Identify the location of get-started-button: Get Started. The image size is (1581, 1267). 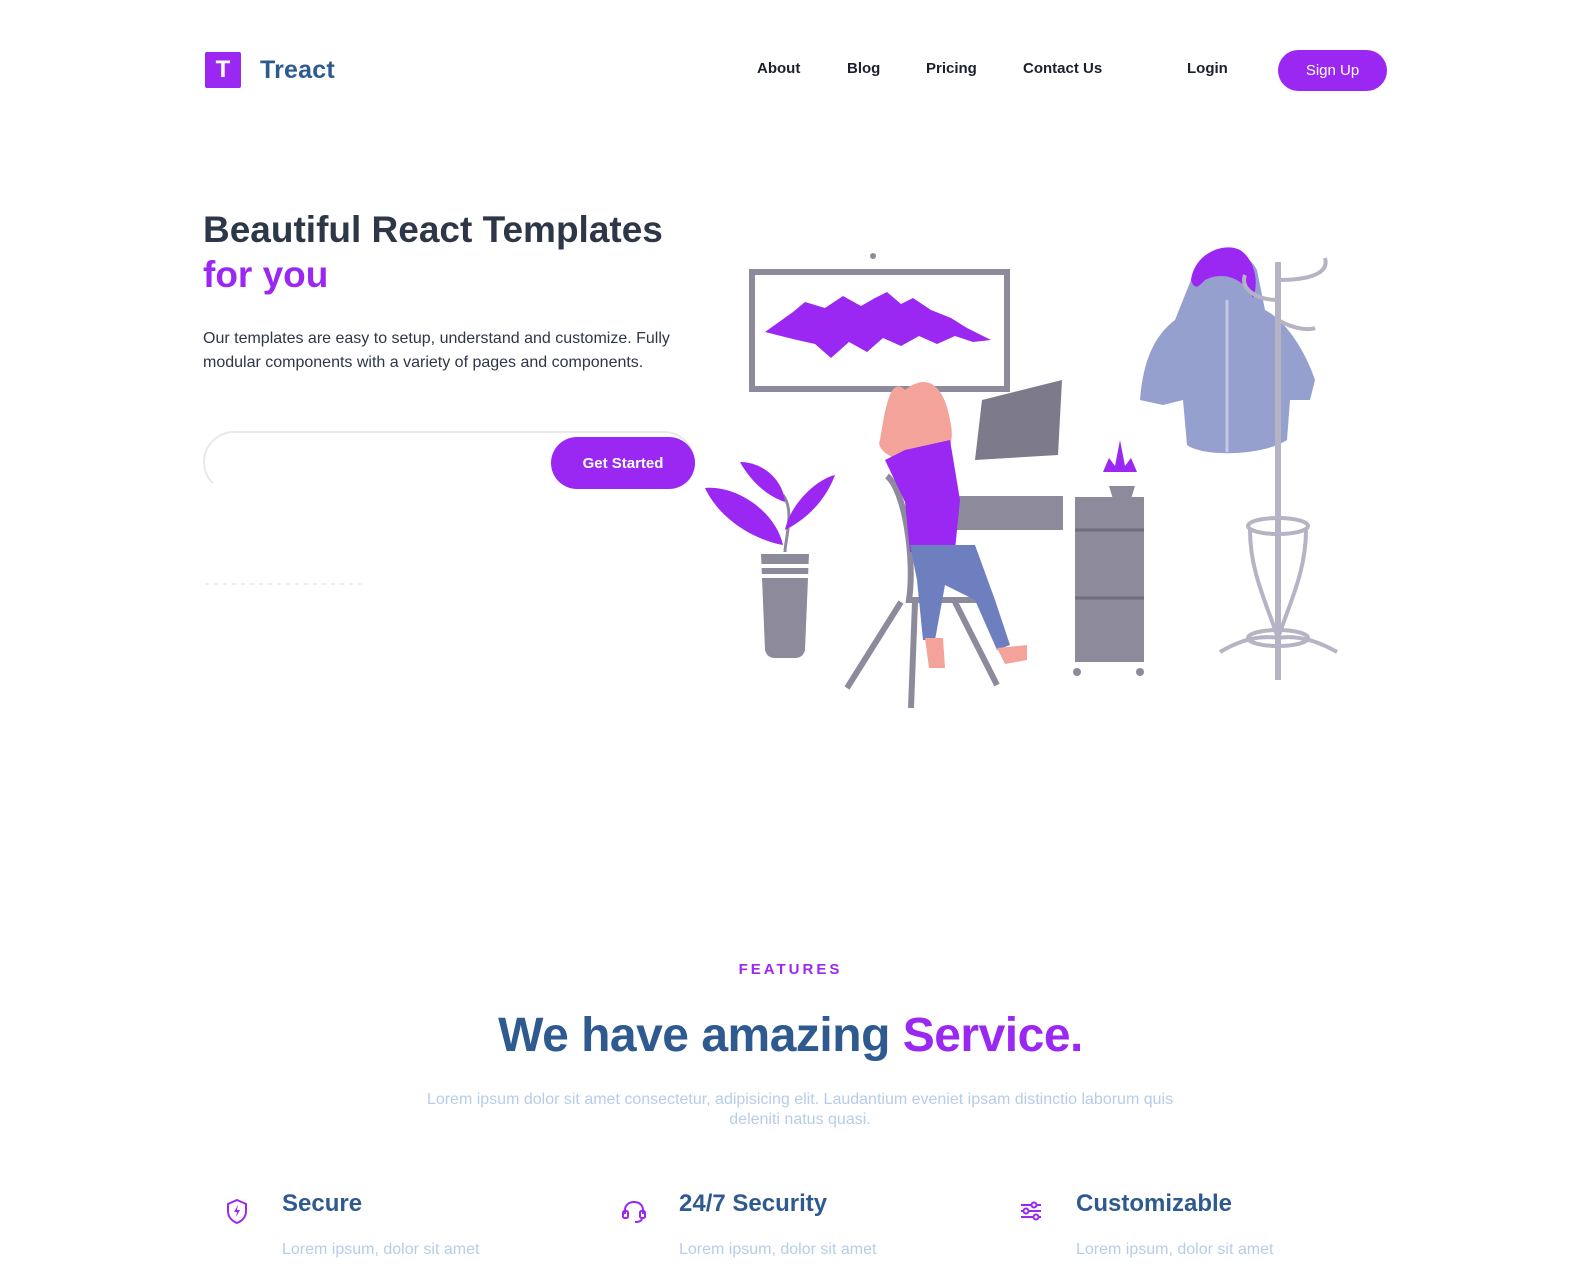
(623, 463).